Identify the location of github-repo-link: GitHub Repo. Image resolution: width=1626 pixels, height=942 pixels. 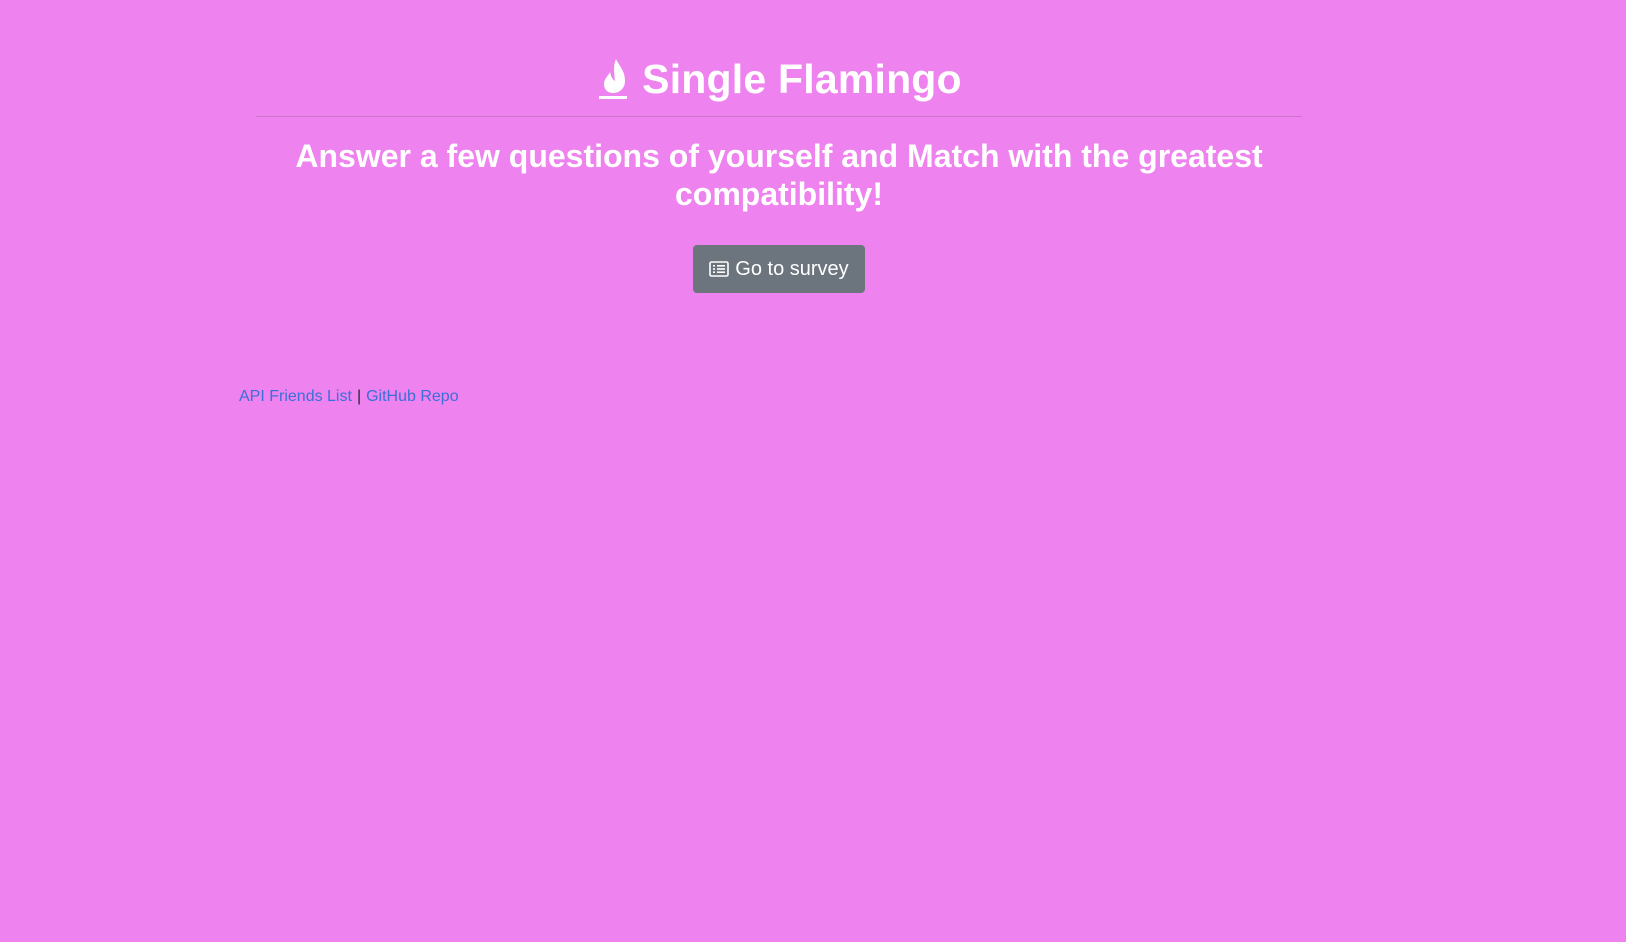
(412, 396).